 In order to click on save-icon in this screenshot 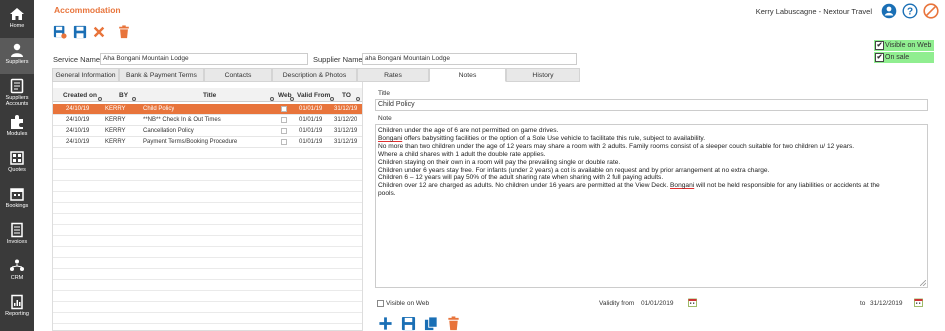, I will do `click(80, 32)`.